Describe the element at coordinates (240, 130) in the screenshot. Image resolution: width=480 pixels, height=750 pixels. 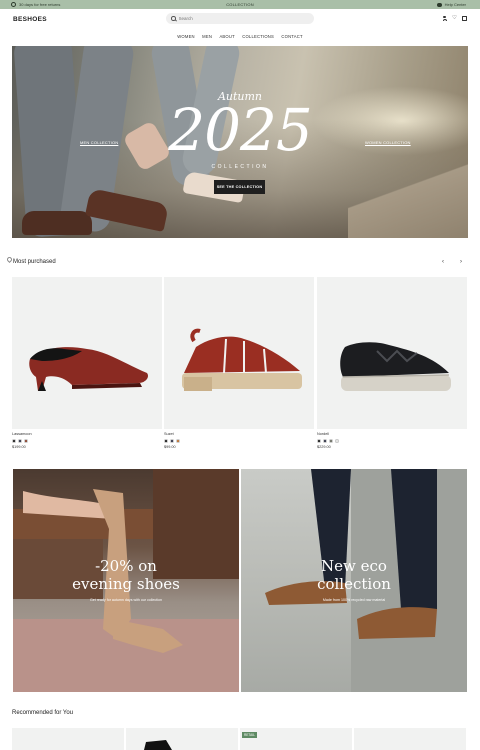
I see `hero-year: 2025` at that location.